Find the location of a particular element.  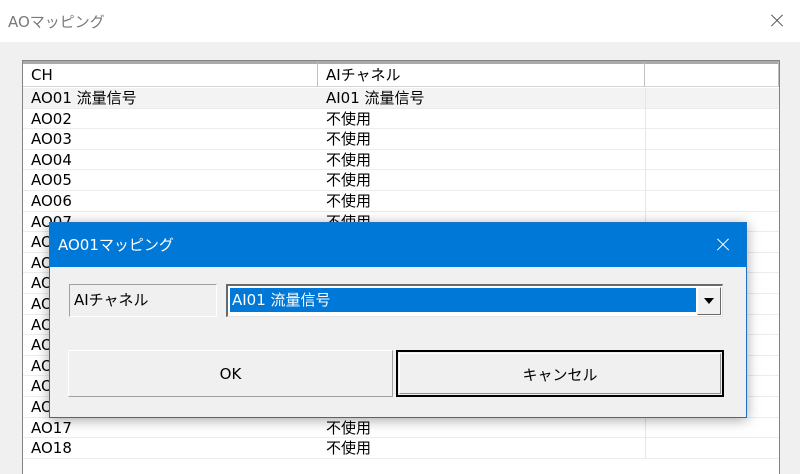

chevron-down-icon is located at coordinates (709, 301).